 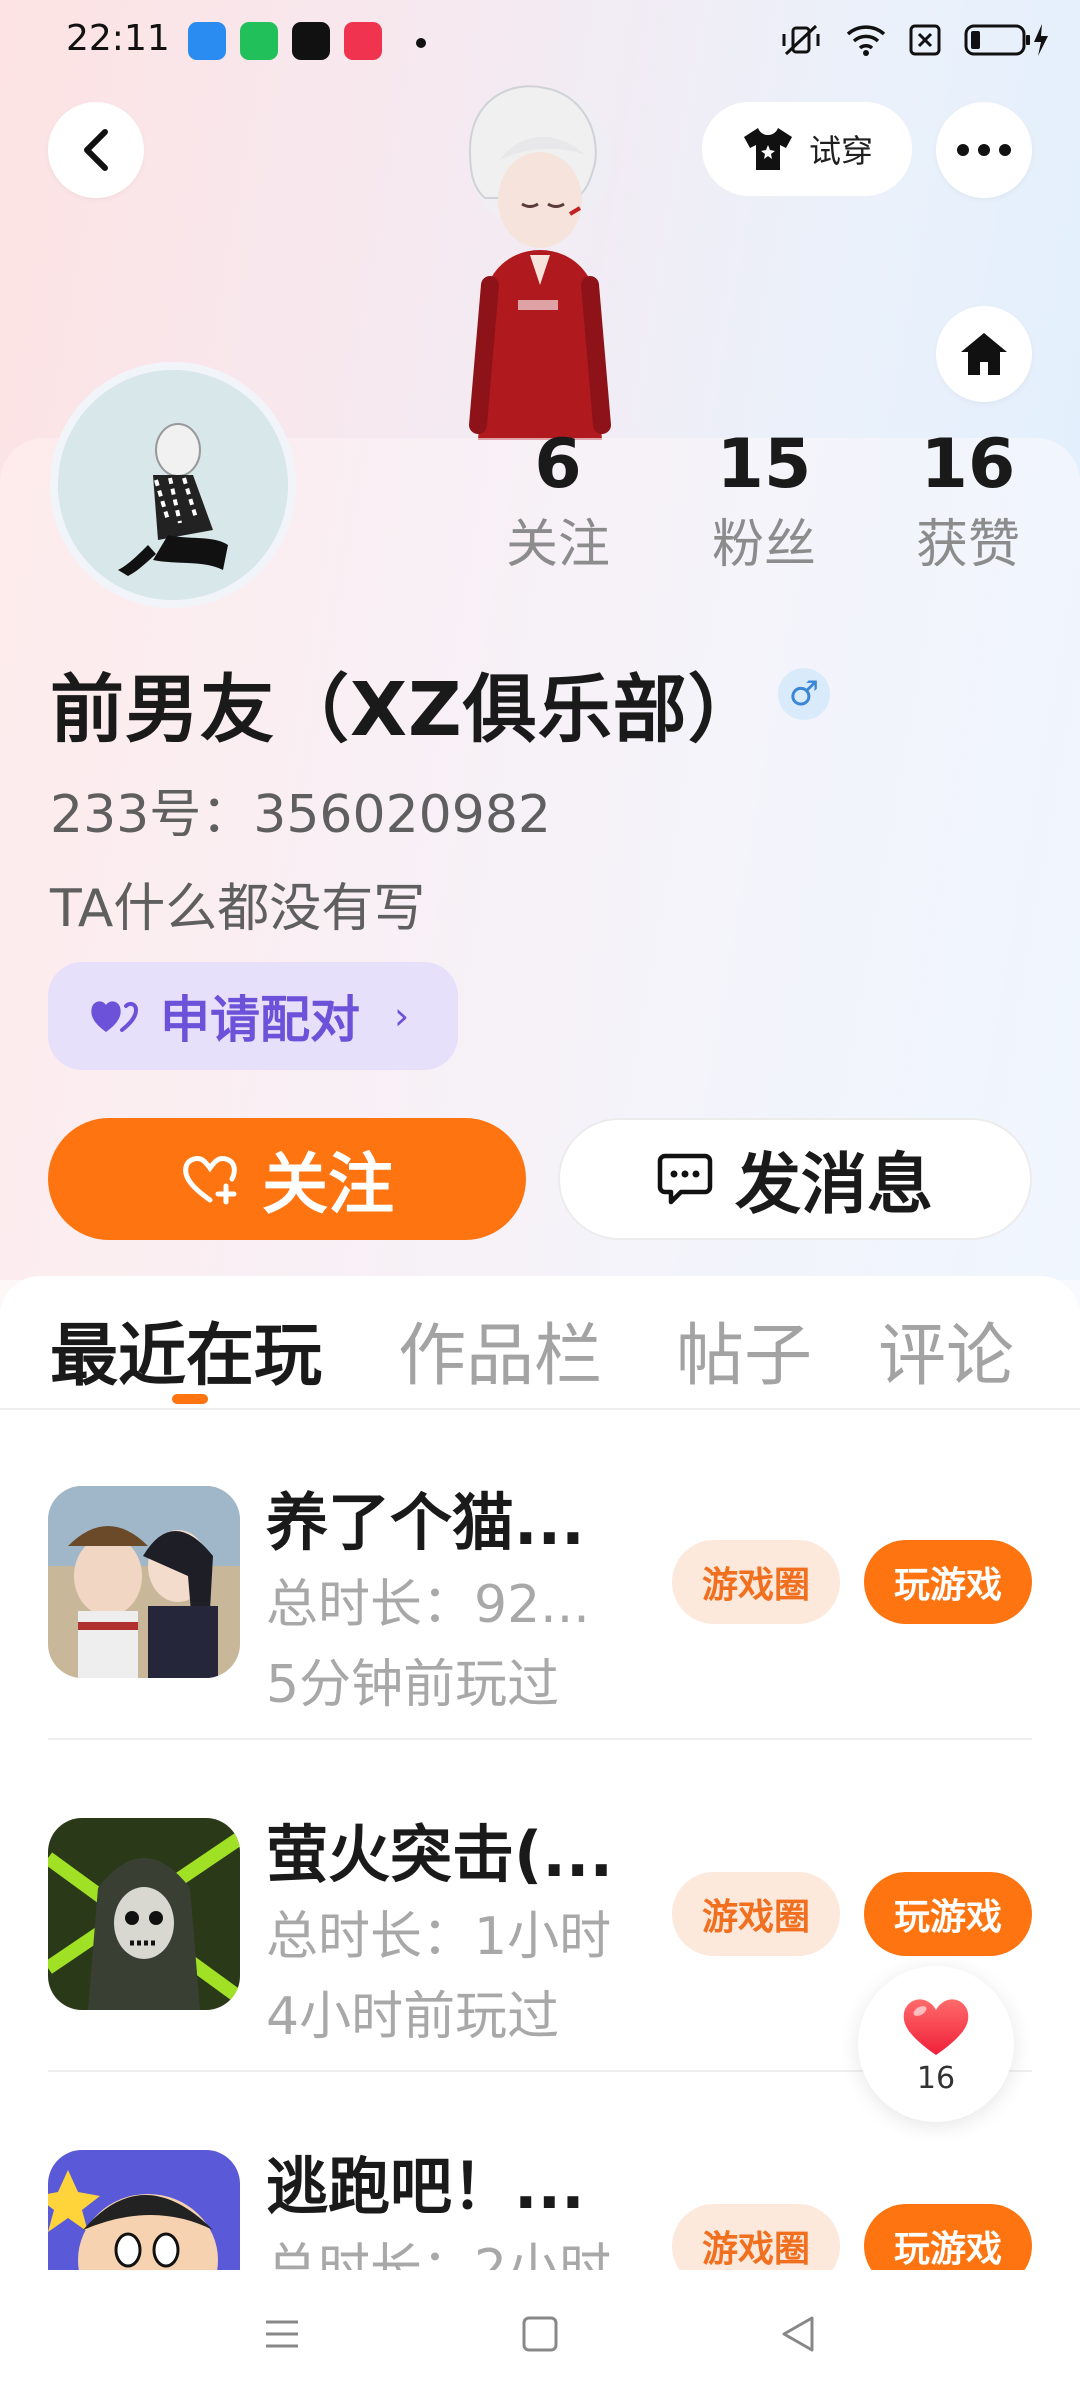 What do you see at coordinates (301, 815) in the screenshot?
I see `user-id: 233号：356020982` at bounding box center [301, 815].